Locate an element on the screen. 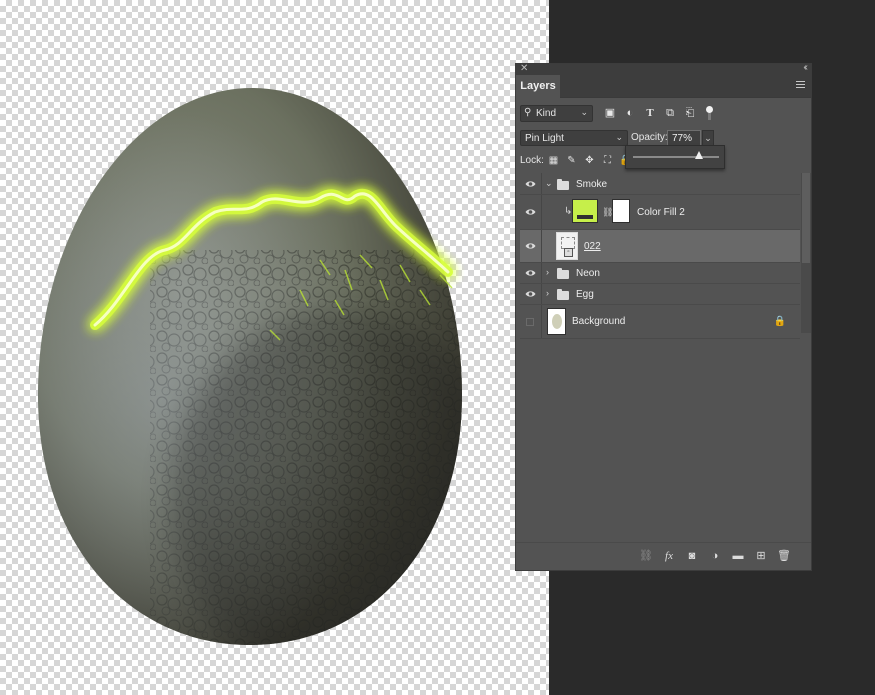 Image resolution: width=875 pixels, height=695 pixels. close-panel-icon: ✕ is located at coordinates (524, 68).